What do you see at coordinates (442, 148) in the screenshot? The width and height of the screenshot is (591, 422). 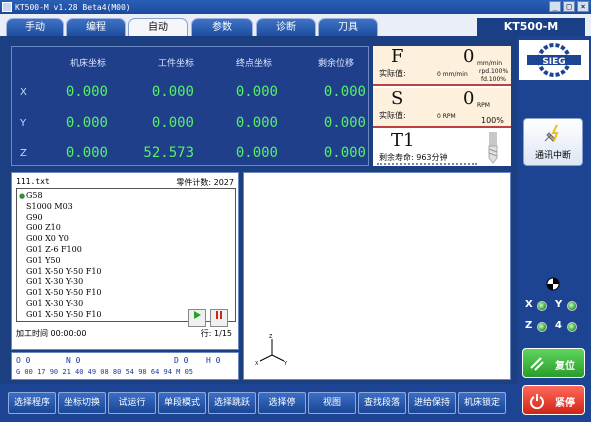 I see `tool-box: T1 剩余寿命: 963分钟` at bounding box center [442, 148].